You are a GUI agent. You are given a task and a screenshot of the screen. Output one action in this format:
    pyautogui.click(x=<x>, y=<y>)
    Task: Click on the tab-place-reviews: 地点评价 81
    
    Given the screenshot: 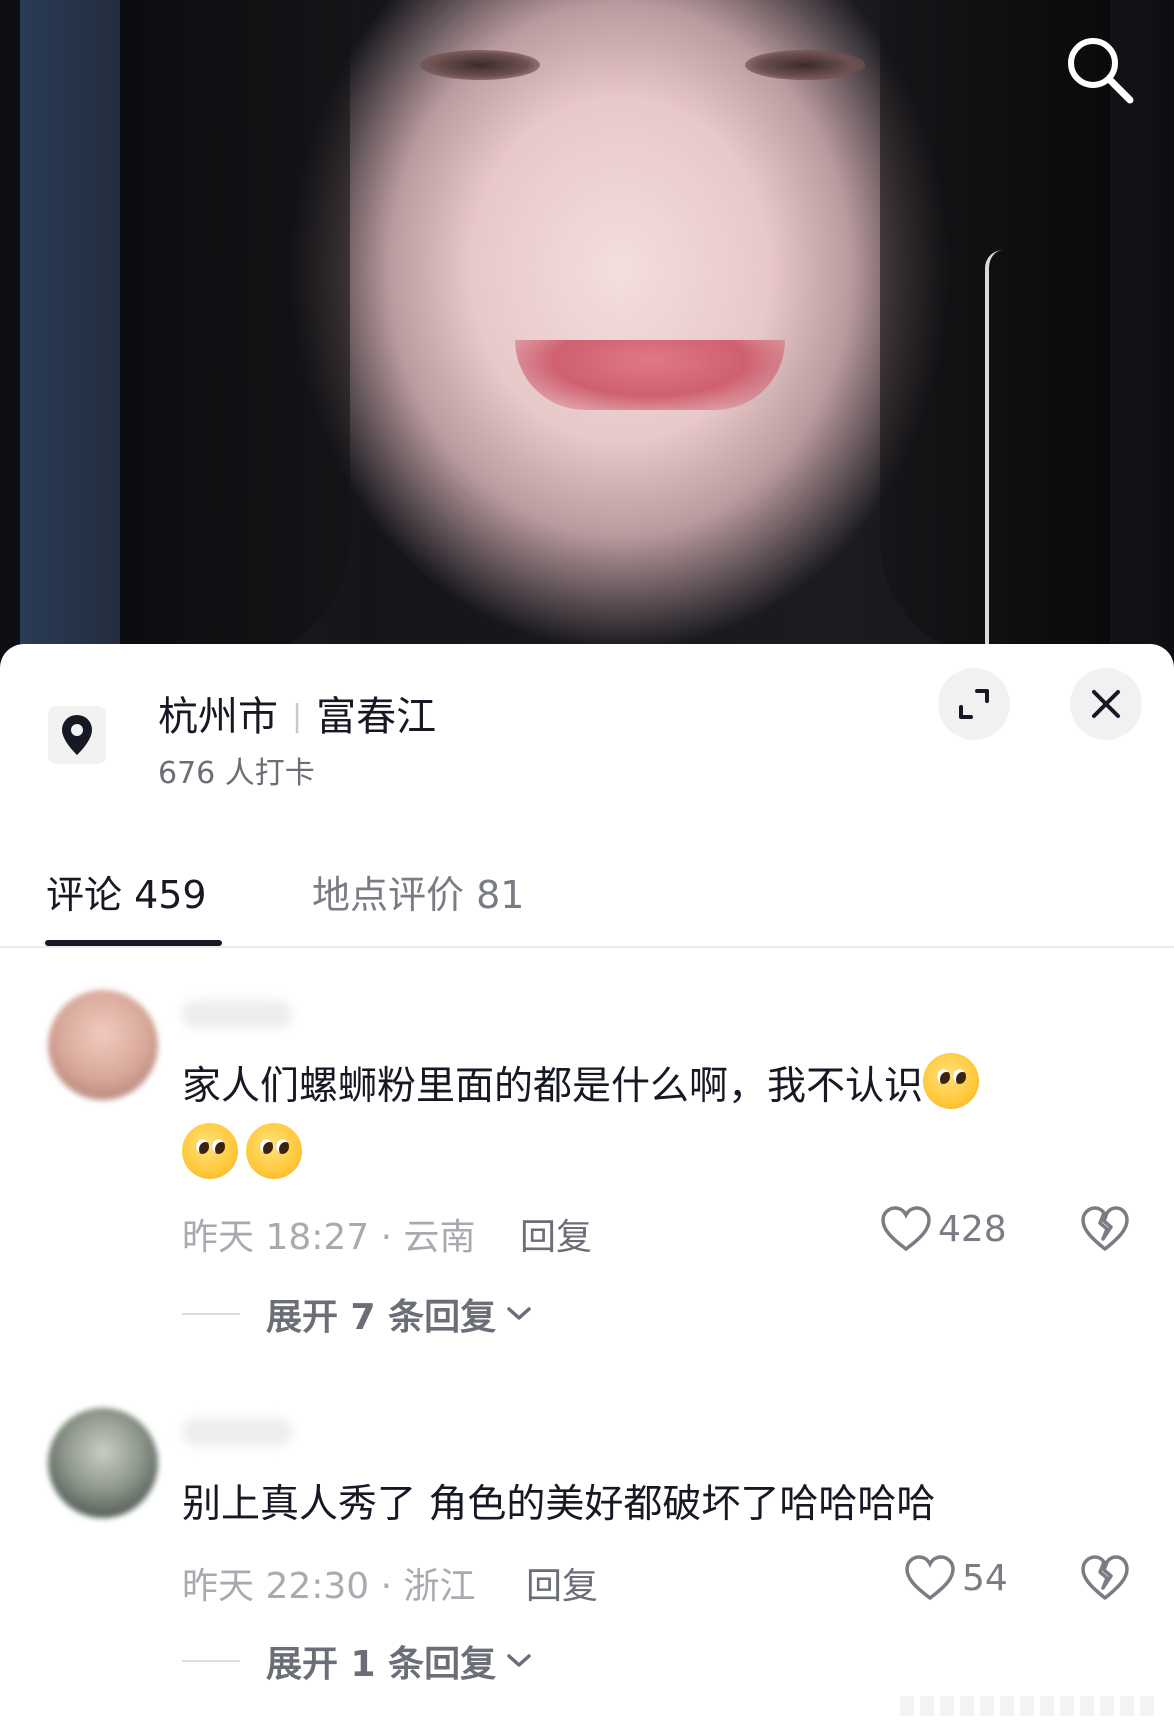 What is the action you would take?
    pyautogui.click(x=418, y=891)
    